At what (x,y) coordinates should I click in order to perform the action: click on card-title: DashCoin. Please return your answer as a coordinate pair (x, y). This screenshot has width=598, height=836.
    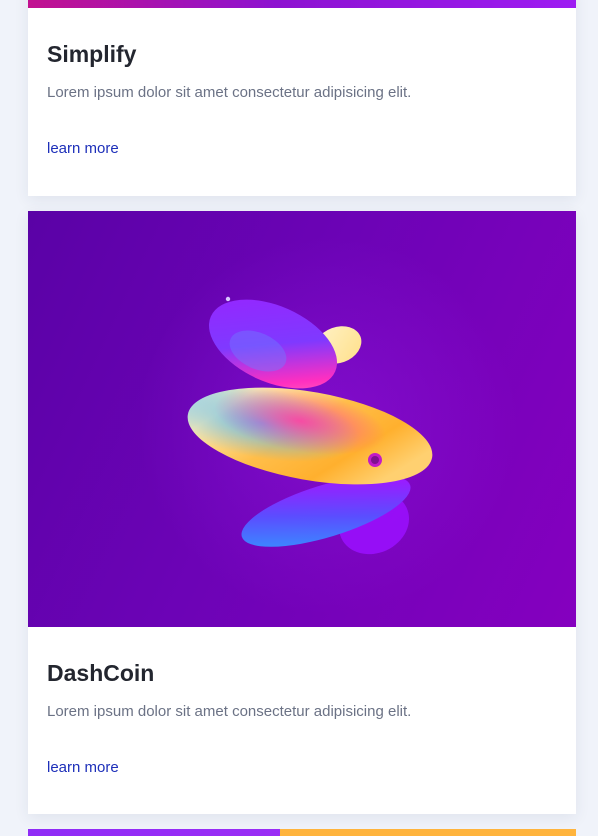
    Looking at the image, I should click on (101, 673).